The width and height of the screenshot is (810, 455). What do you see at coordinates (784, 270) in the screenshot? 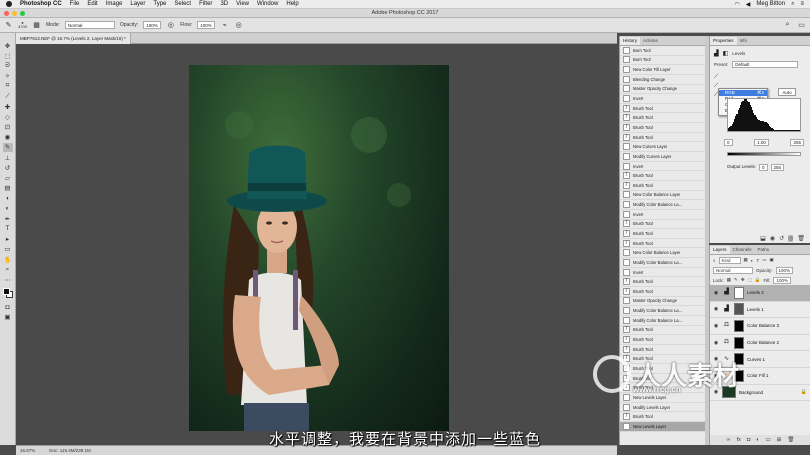
I see `layer-opacity-field: 100%` at bounding box center [784, 270].